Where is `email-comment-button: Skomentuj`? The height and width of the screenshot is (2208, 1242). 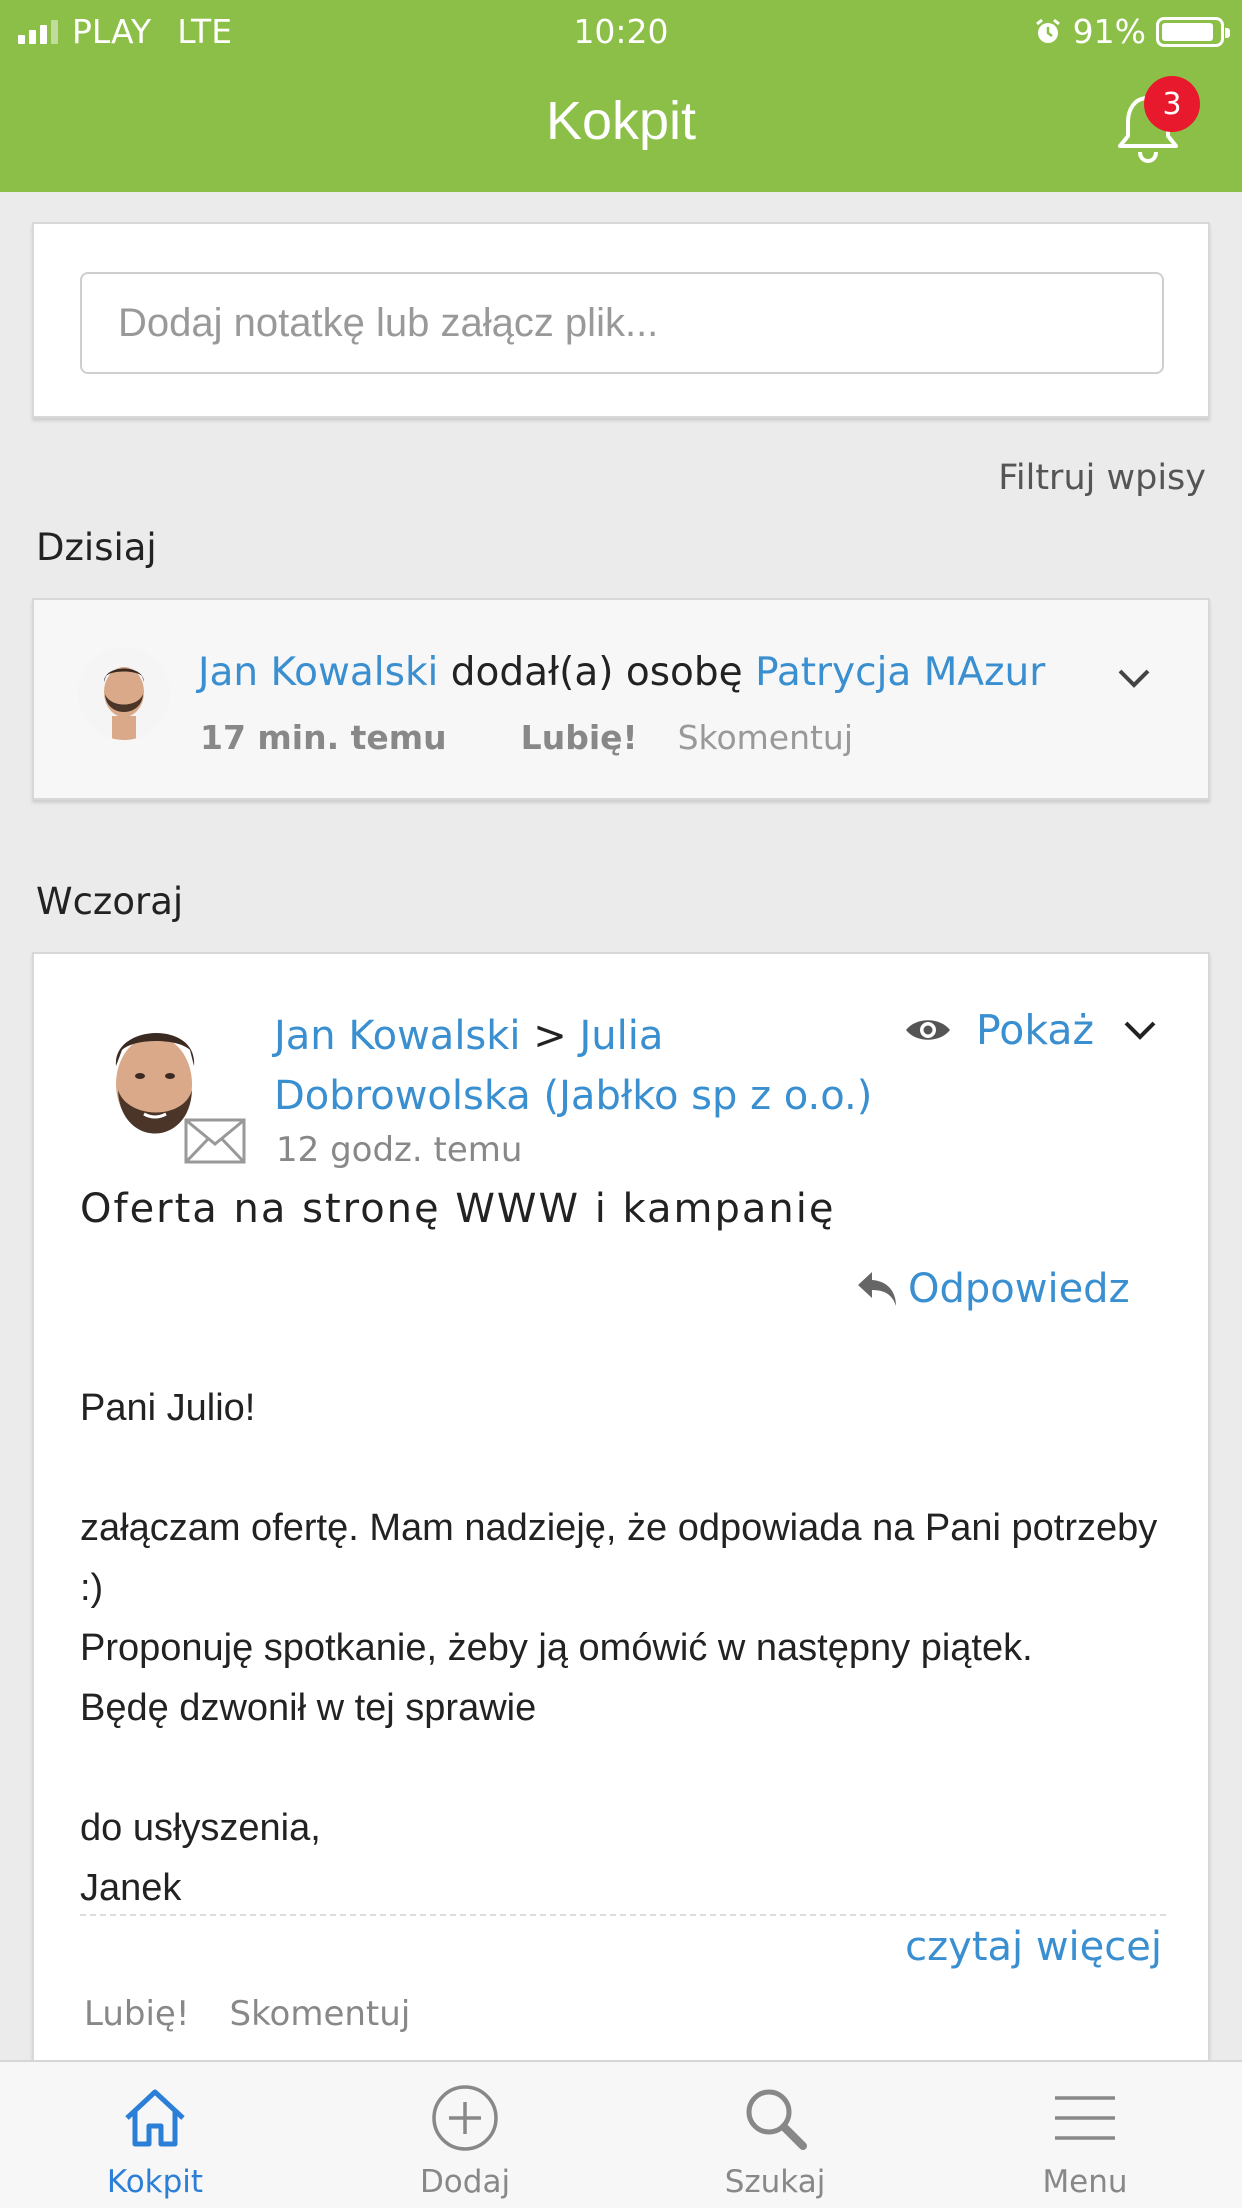 email-comment-button: Skomentuj is located at coordinates (319, 2014).